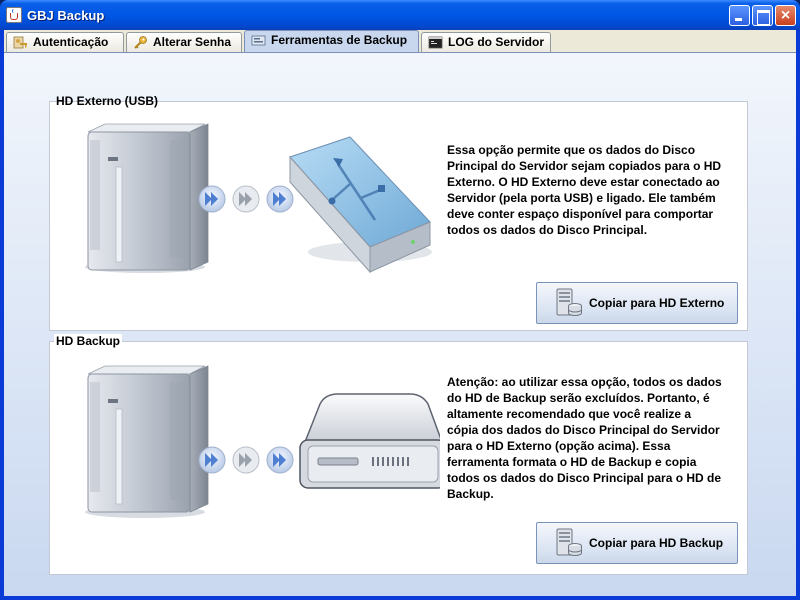 Image resolution: width=800 pixels, height=600 pixels. What do you see at coordinates (140, 42) in the screenshot?
I see `key-icon` at bounding box center [140, 42].